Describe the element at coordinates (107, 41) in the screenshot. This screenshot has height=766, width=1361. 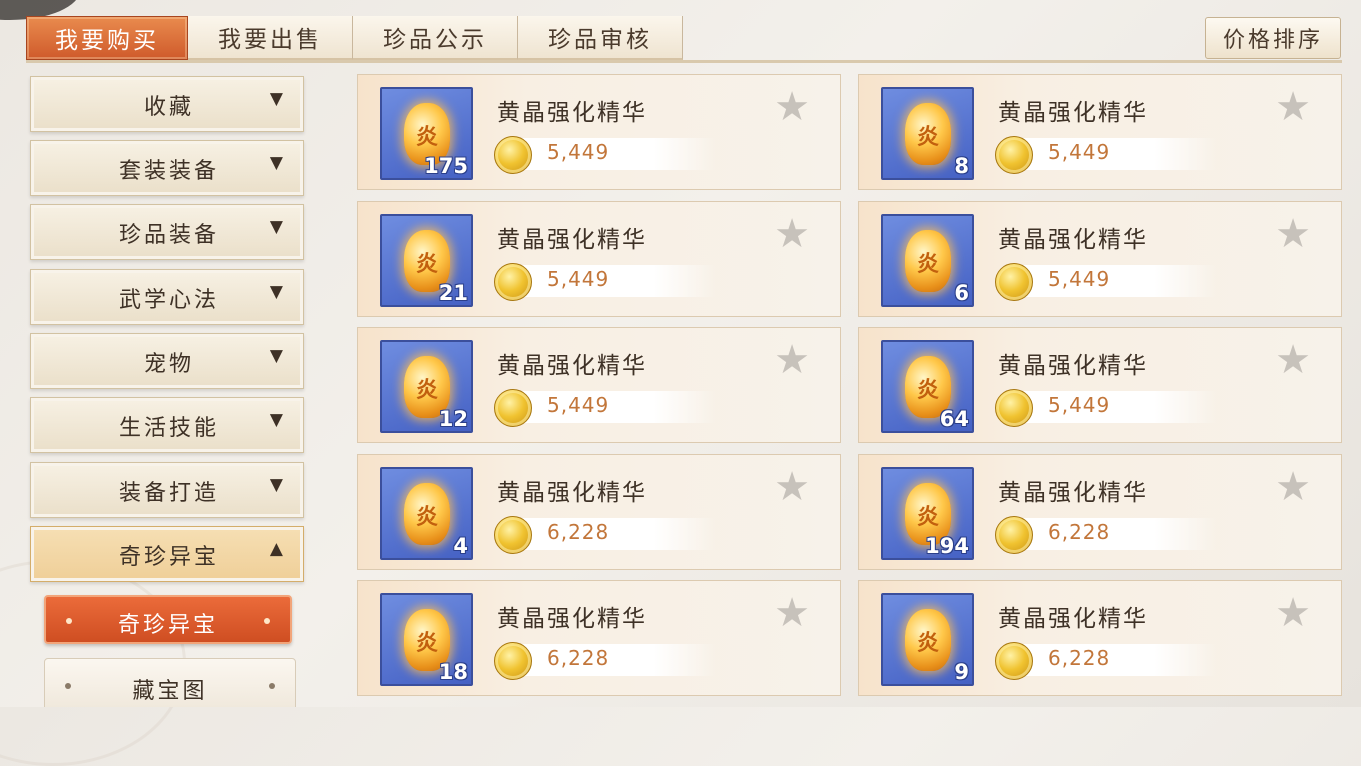
I see `tab-label: 我要购买` at that location.